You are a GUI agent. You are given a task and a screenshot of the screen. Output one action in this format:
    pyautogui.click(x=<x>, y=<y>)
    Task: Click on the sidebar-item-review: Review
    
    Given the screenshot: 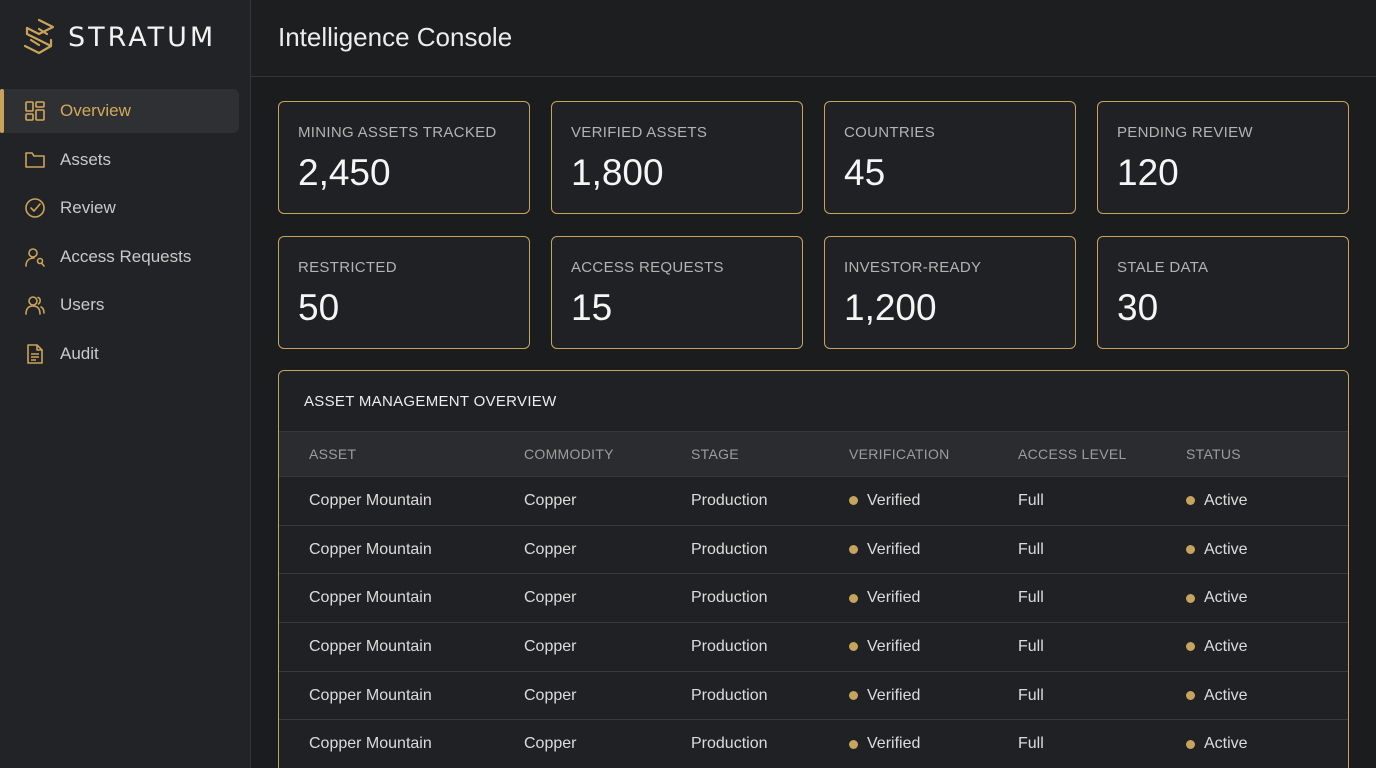 What is the action you would take?
    pyautogui.click(x=119, y=208)
    